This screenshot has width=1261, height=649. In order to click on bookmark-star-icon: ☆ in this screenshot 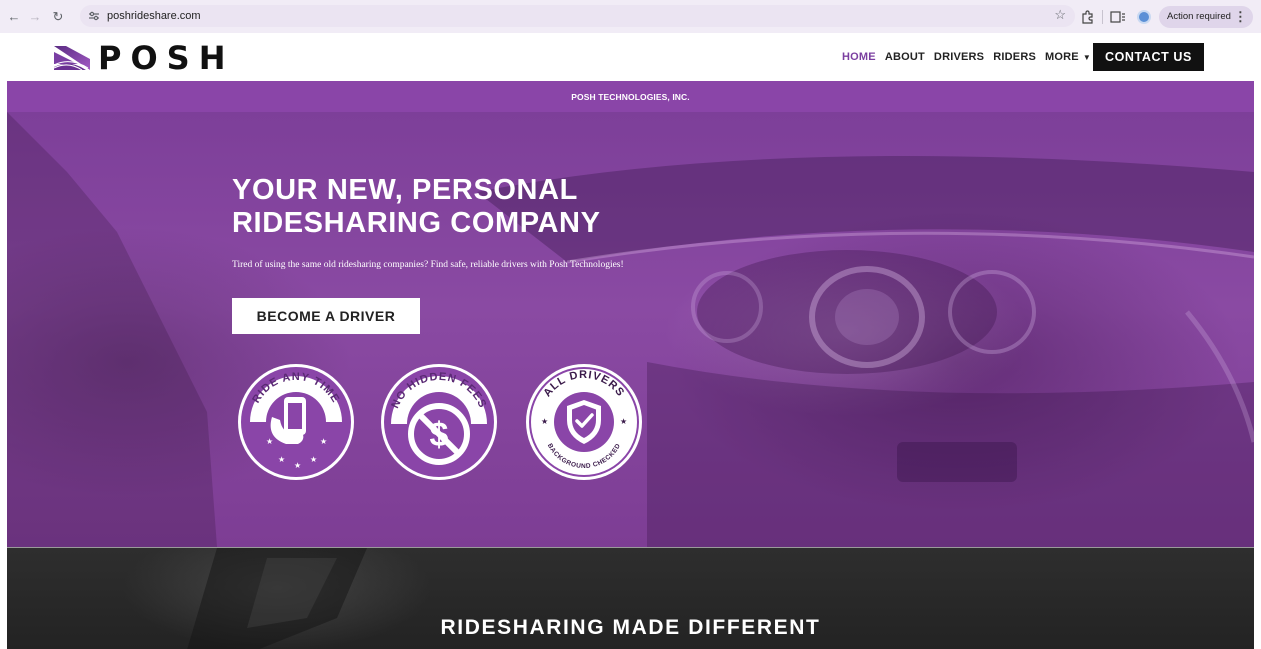, I will do `click(1060, 15)`.